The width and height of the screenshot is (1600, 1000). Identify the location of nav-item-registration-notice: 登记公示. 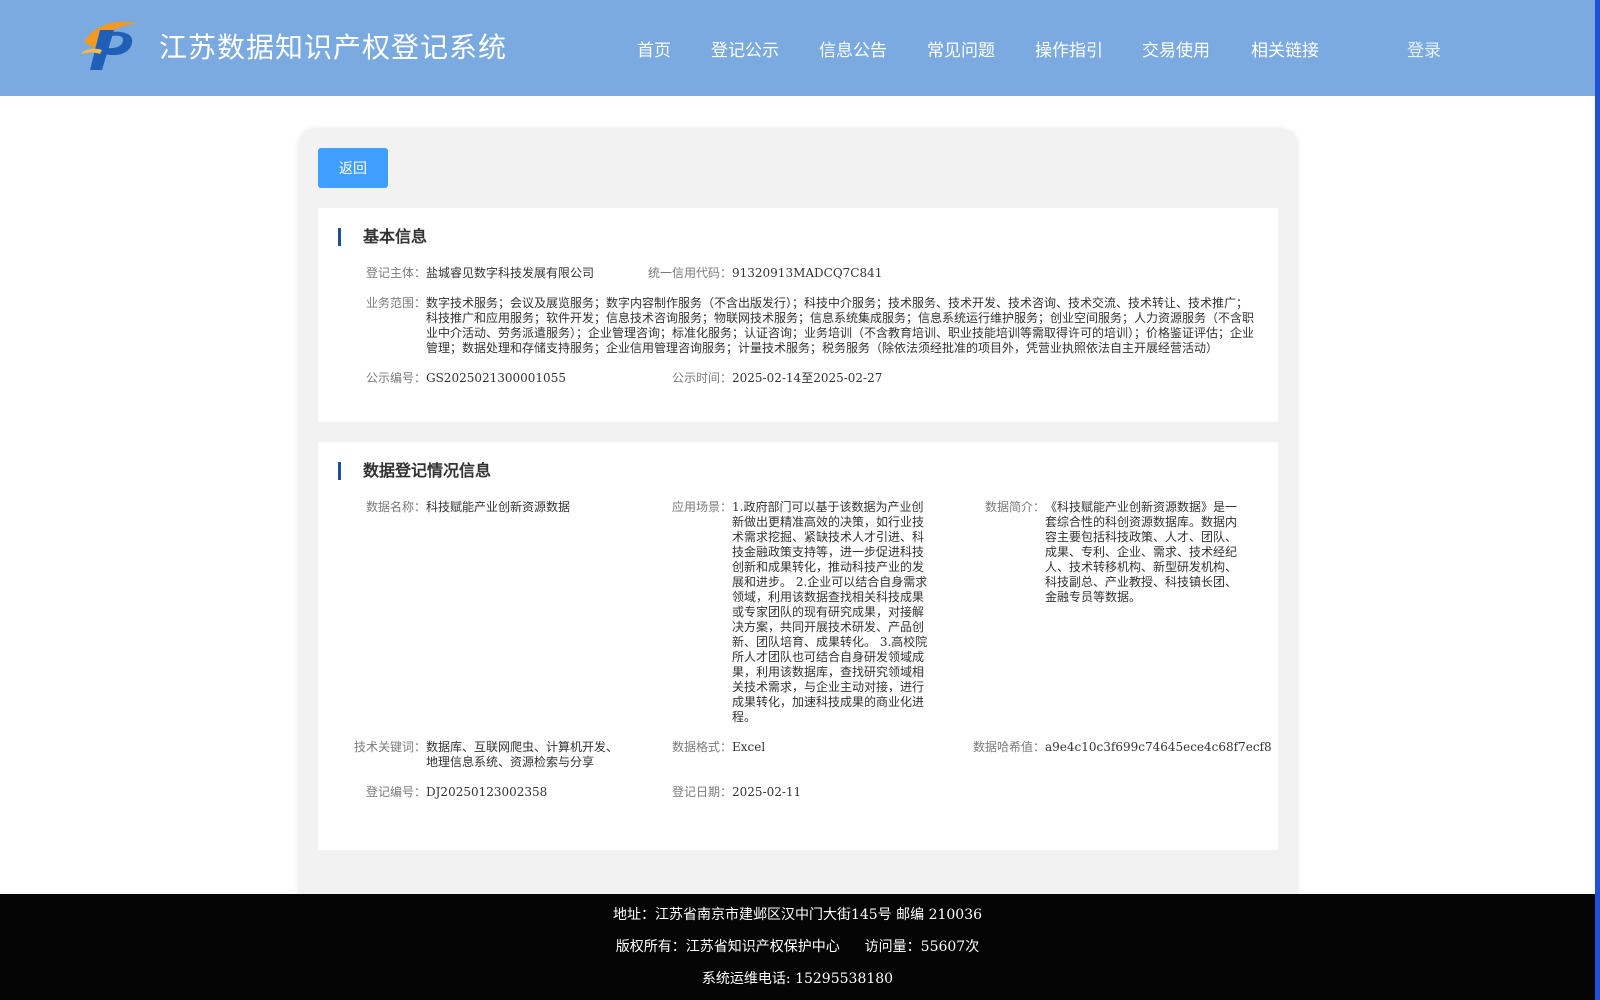
(745, 48).